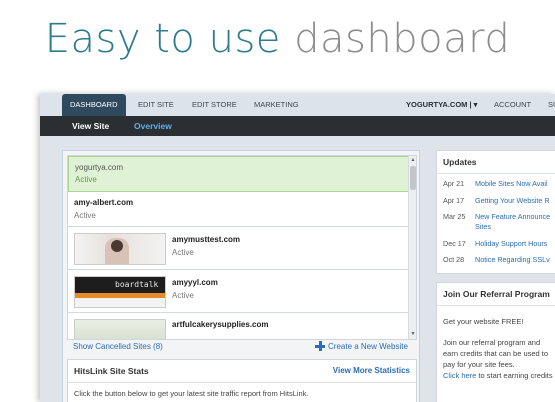 This screenshot has width=555, height=402. I want to click on update-date: Mar 25, so click(454, 216).